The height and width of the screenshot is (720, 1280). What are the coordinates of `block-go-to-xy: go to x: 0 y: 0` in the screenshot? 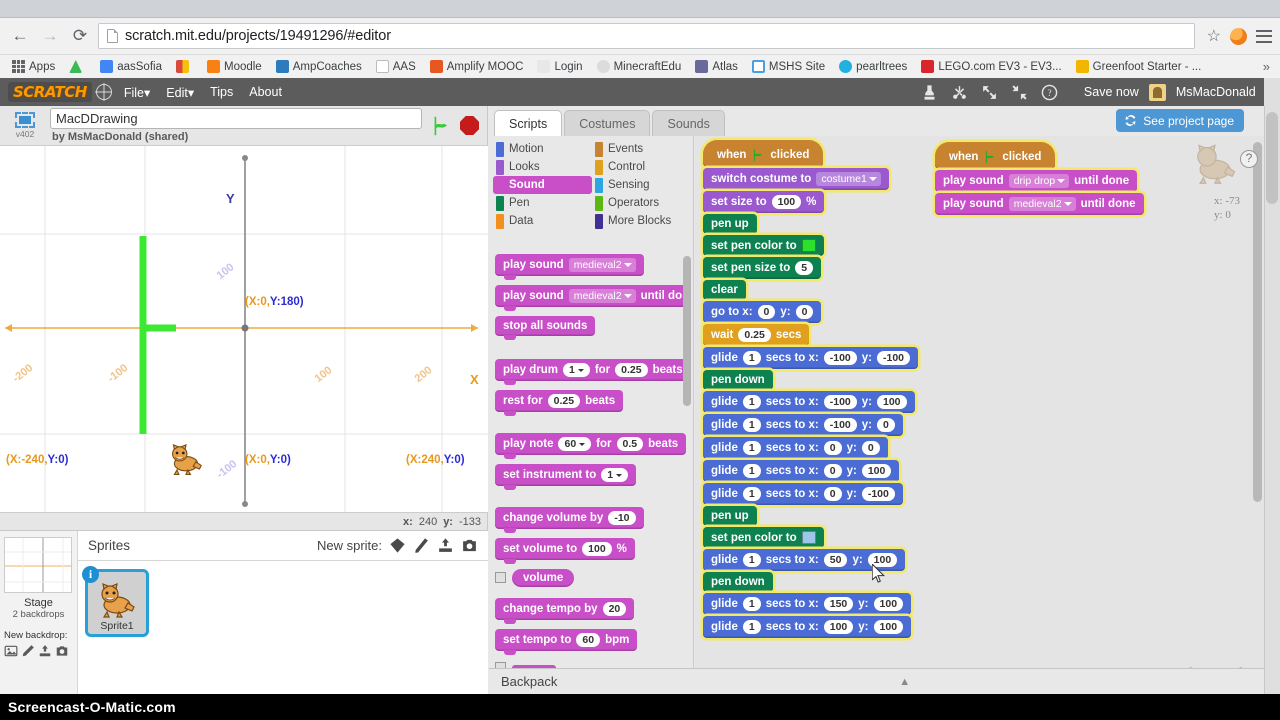 It's located at (762, 312).